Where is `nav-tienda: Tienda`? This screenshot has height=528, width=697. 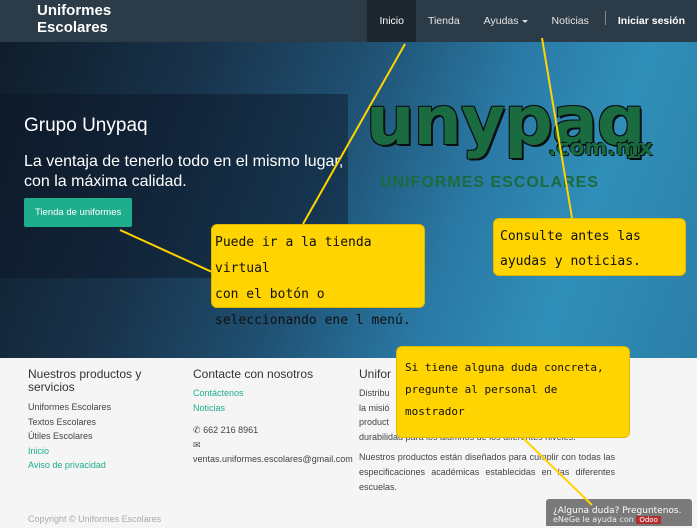 nav-tienda: Tienda is located at coordinates (444, 21).